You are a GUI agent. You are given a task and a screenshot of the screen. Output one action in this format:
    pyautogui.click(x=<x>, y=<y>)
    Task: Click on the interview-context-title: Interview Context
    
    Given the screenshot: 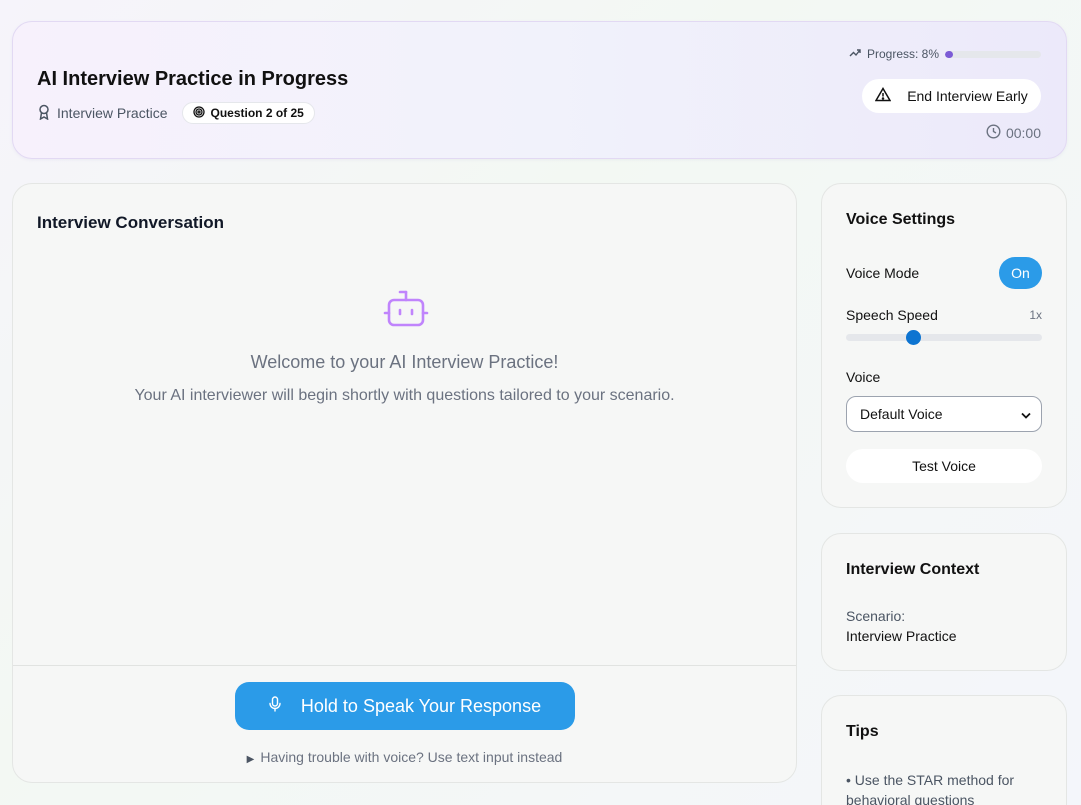 What is the action you would take?
    pyautogui.click(x=913, y=569)
    